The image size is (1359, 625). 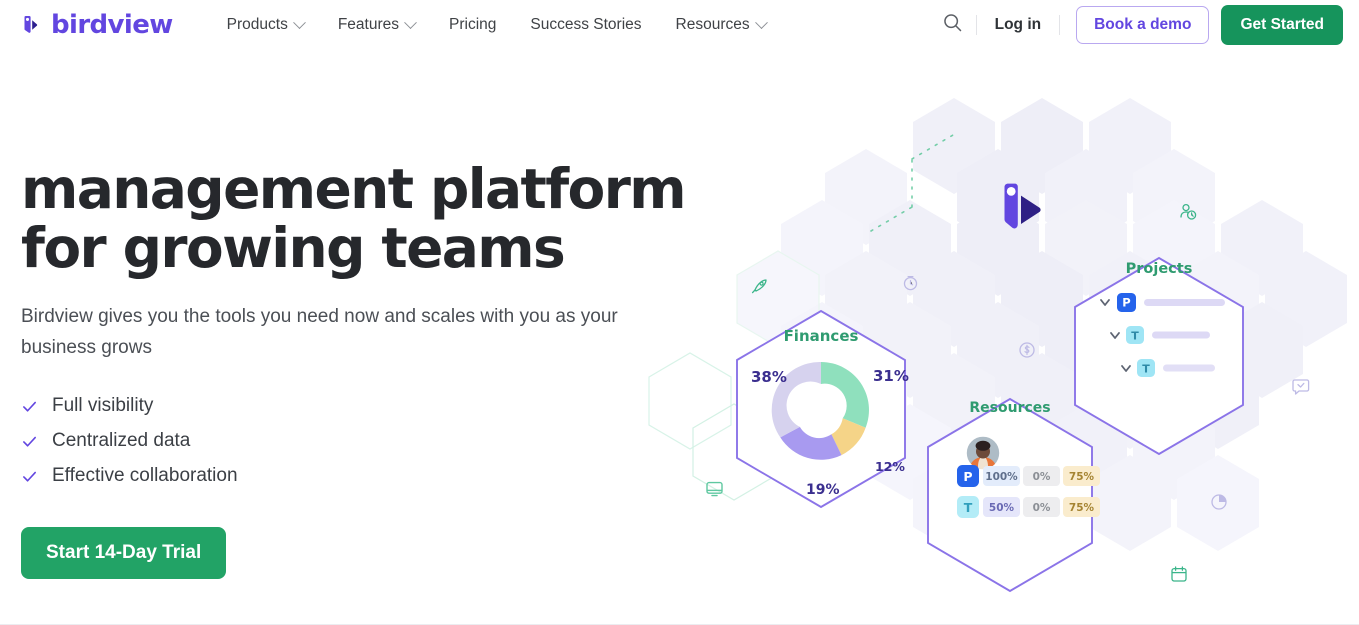 I want to click on logo-text: birdview, so click(x=112, y=25).